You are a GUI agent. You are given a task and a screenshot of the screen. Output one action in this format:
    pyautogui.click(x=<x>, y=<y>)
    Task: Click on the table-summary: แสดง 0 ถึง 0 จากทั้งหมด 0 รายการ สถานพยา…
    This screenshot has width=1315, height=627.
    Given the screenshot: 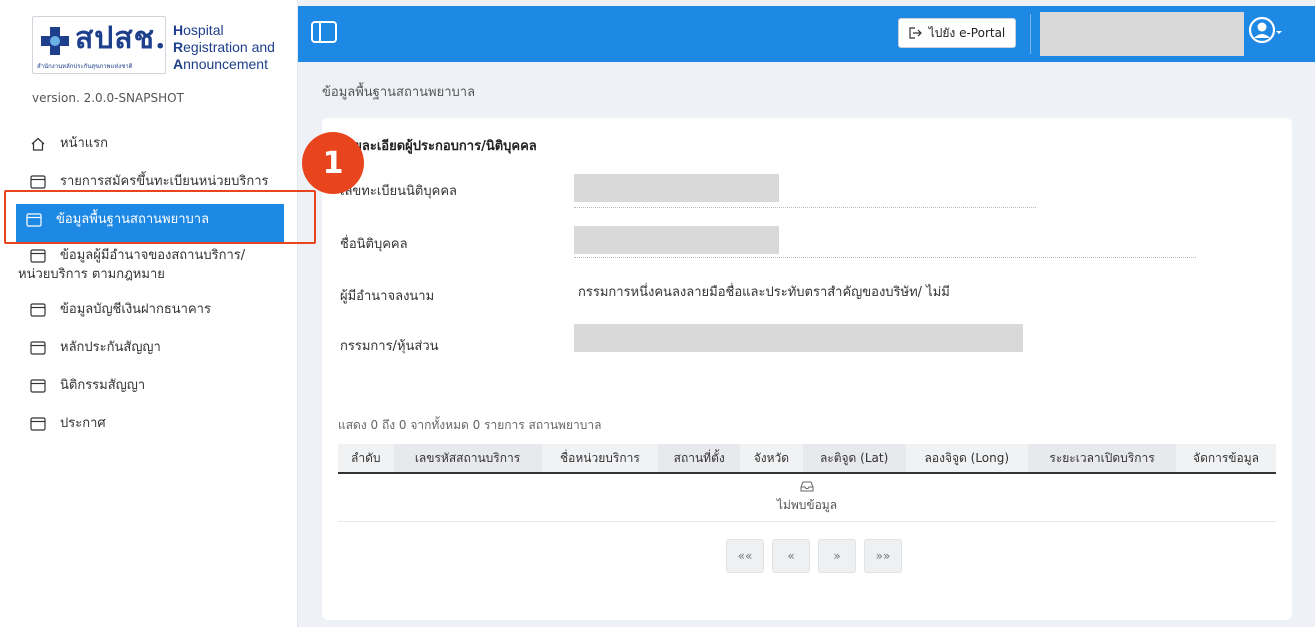 What is the action you would take?
    pyautogui.click(x=470, y=425)
    